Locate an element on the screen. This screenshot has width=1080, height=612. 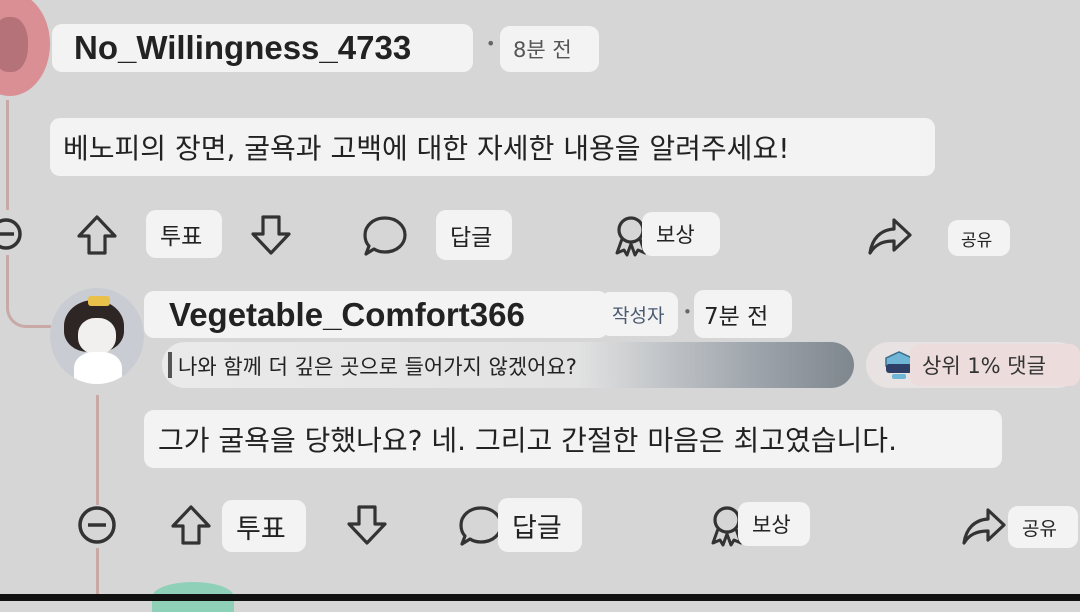
avatar-crown is located at coordinates (99, 301).